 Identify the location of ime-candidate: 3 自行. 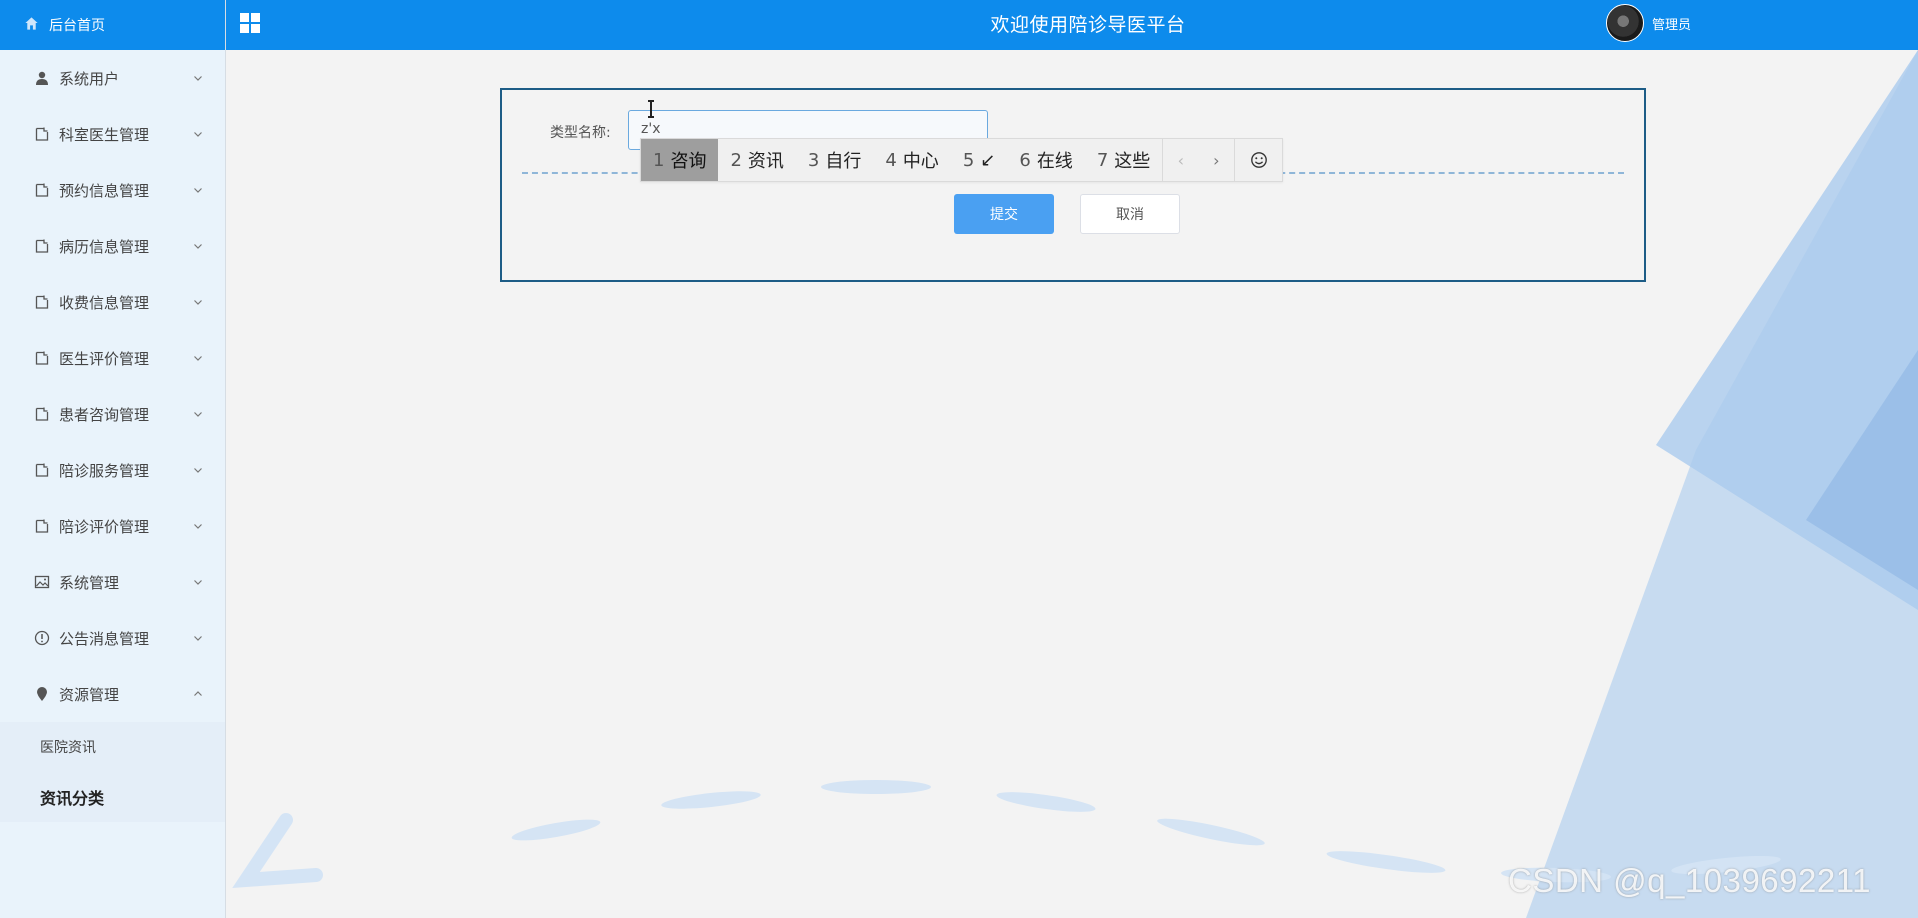
(834, 160).